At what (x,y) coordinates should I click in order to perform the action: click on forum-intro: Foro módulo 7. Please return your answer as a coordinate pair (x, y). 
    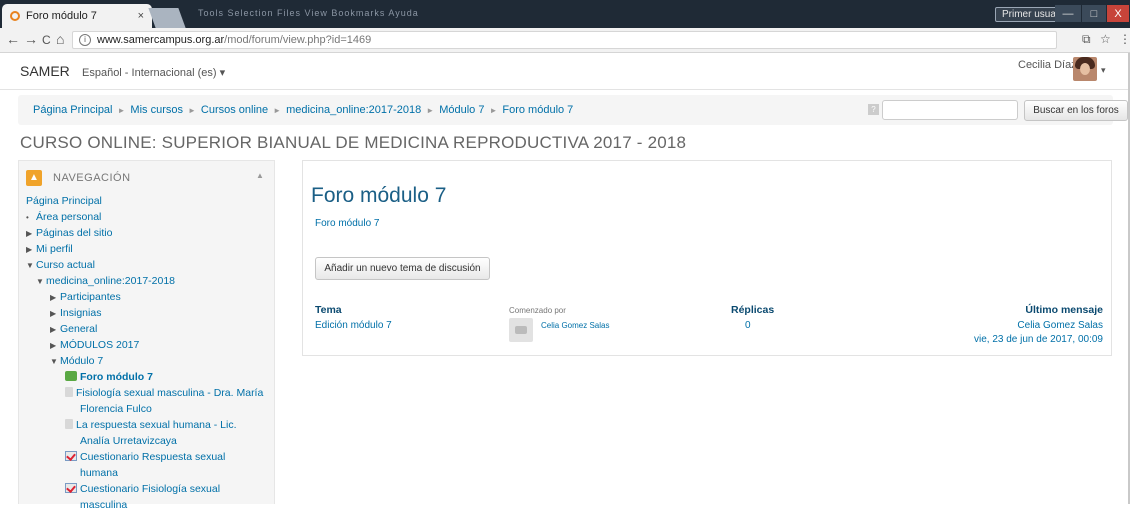
    Looking at the image, I should click on (347, 223).